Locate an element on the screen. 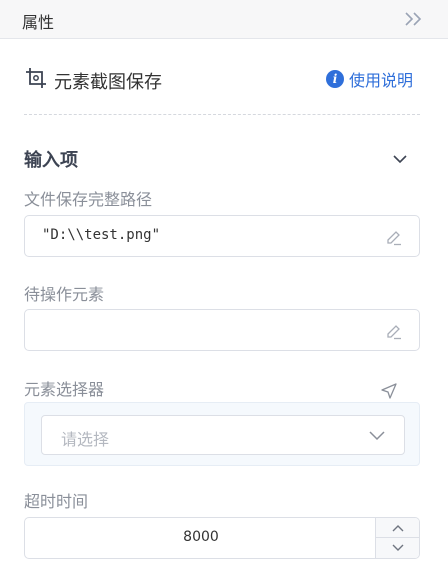 The height and width of the screenshot is (580, 448). selector-panel: 请选择 is located at coordinates (222, 434).